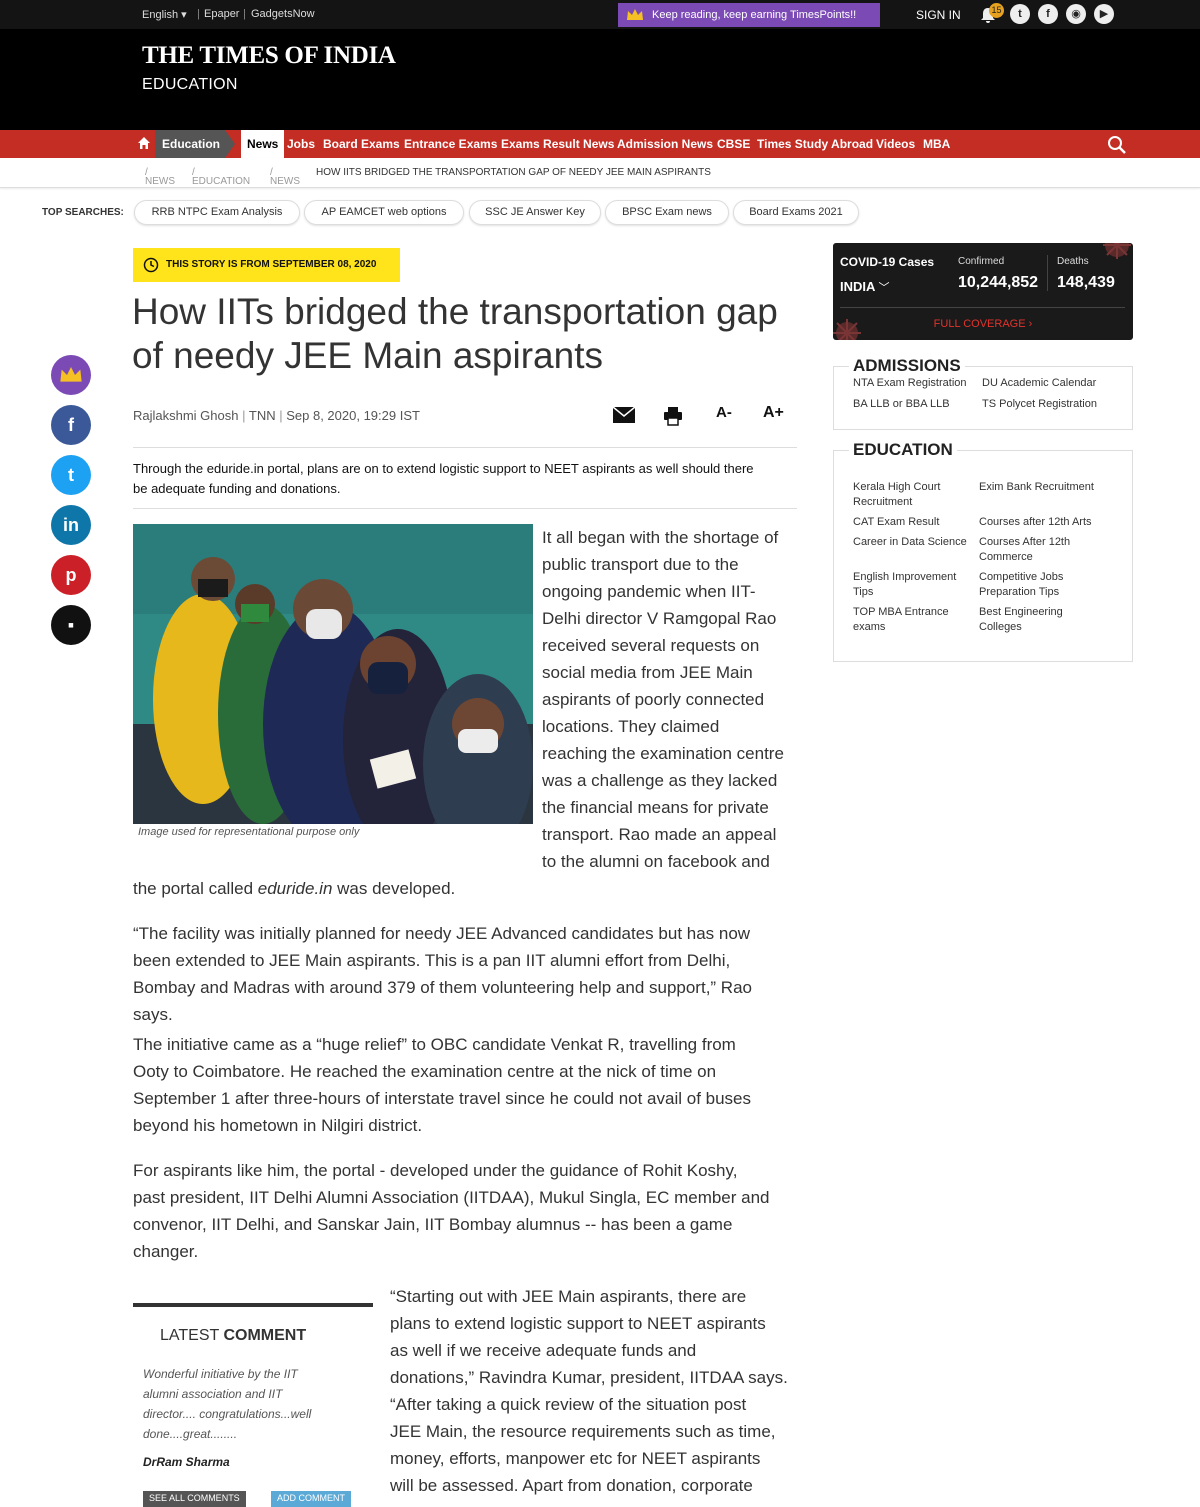  Describe the element at coordinates (535, 212) in the screenshot. I see `top-search-pill: SSC JE Answer Key` at that location.